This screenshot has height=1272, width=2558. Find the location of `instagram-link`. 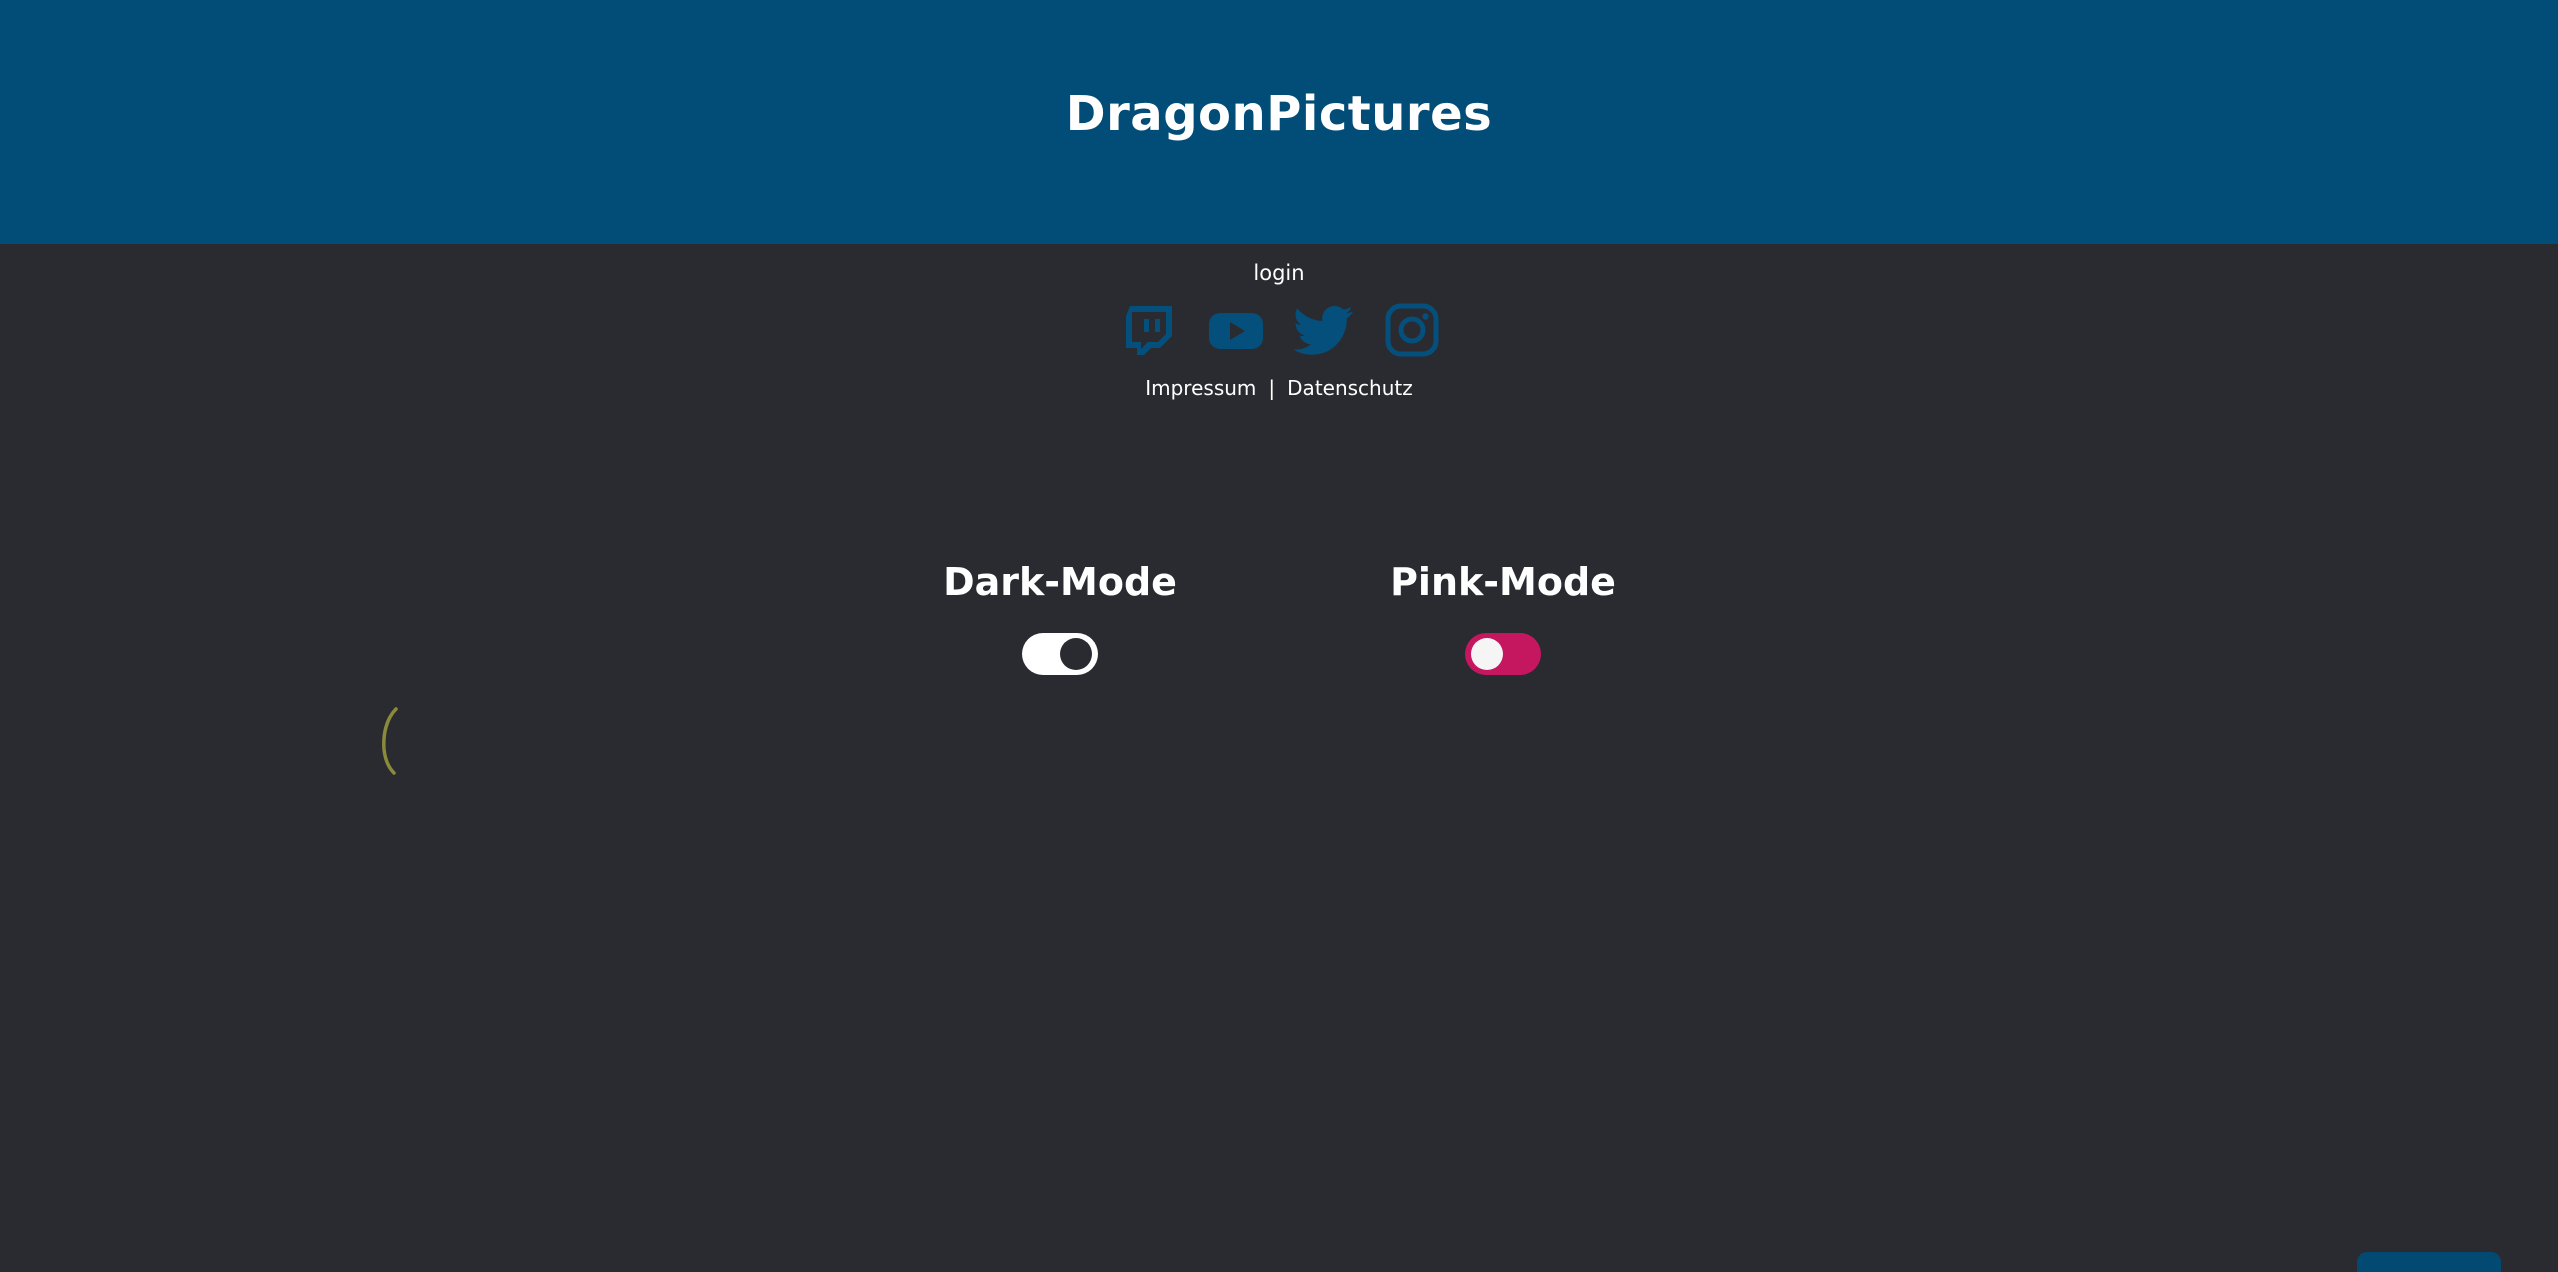

instagram-link is located at coordinates (1412, 330).